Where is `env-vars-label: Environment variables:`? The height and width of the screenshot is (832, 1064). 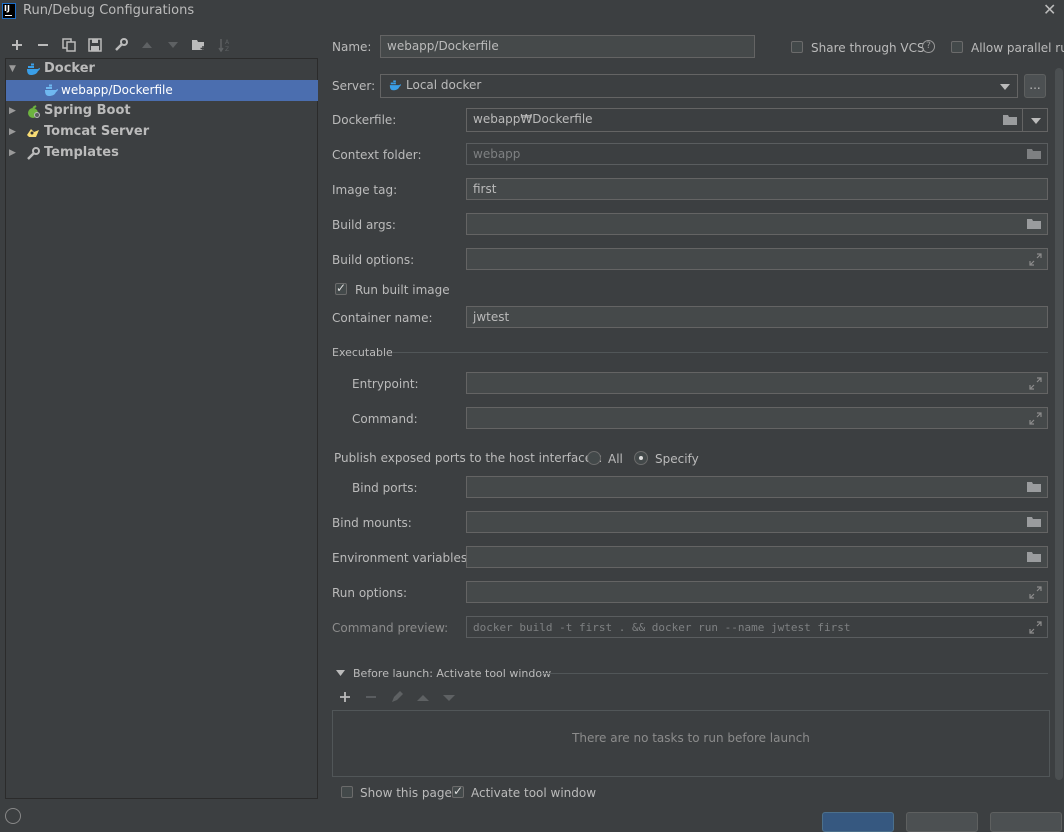 env-vars-label: Environment variables: is located at coordinates (402, 558).